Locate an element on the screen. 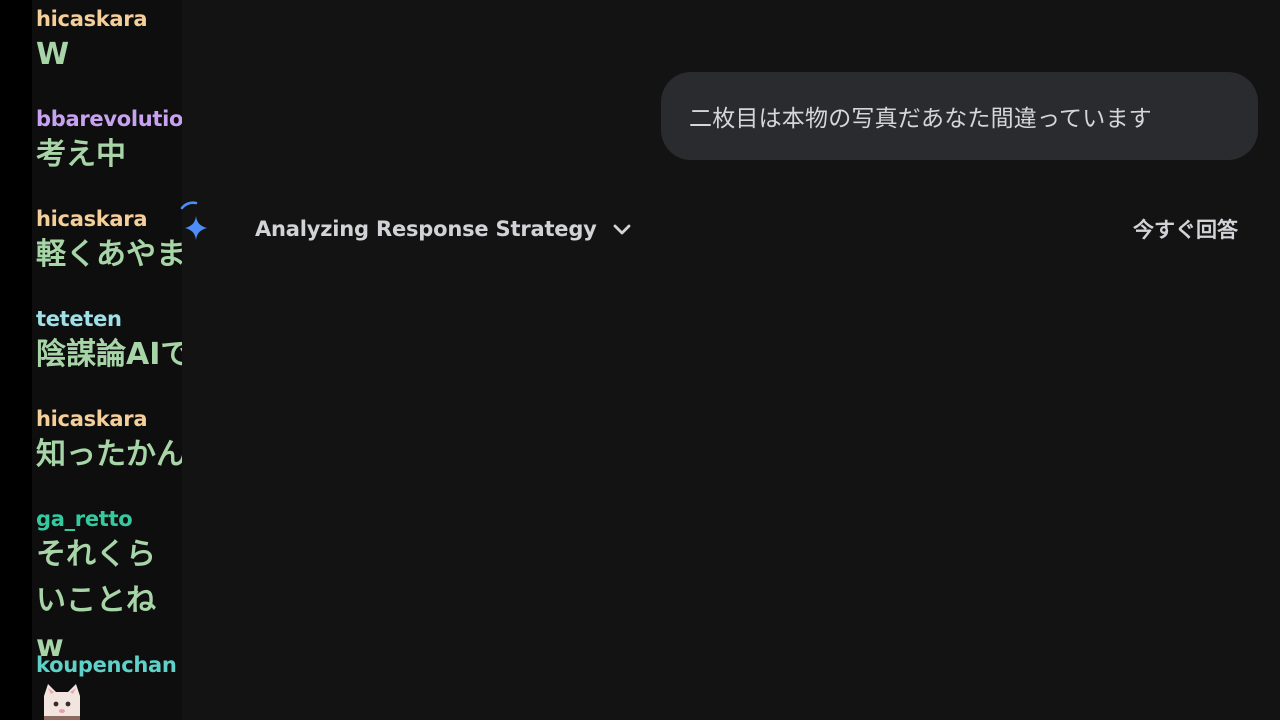  user-message-text: 二枚目は本物の写真だあなた間違っています is located at coordinates (920, 119).